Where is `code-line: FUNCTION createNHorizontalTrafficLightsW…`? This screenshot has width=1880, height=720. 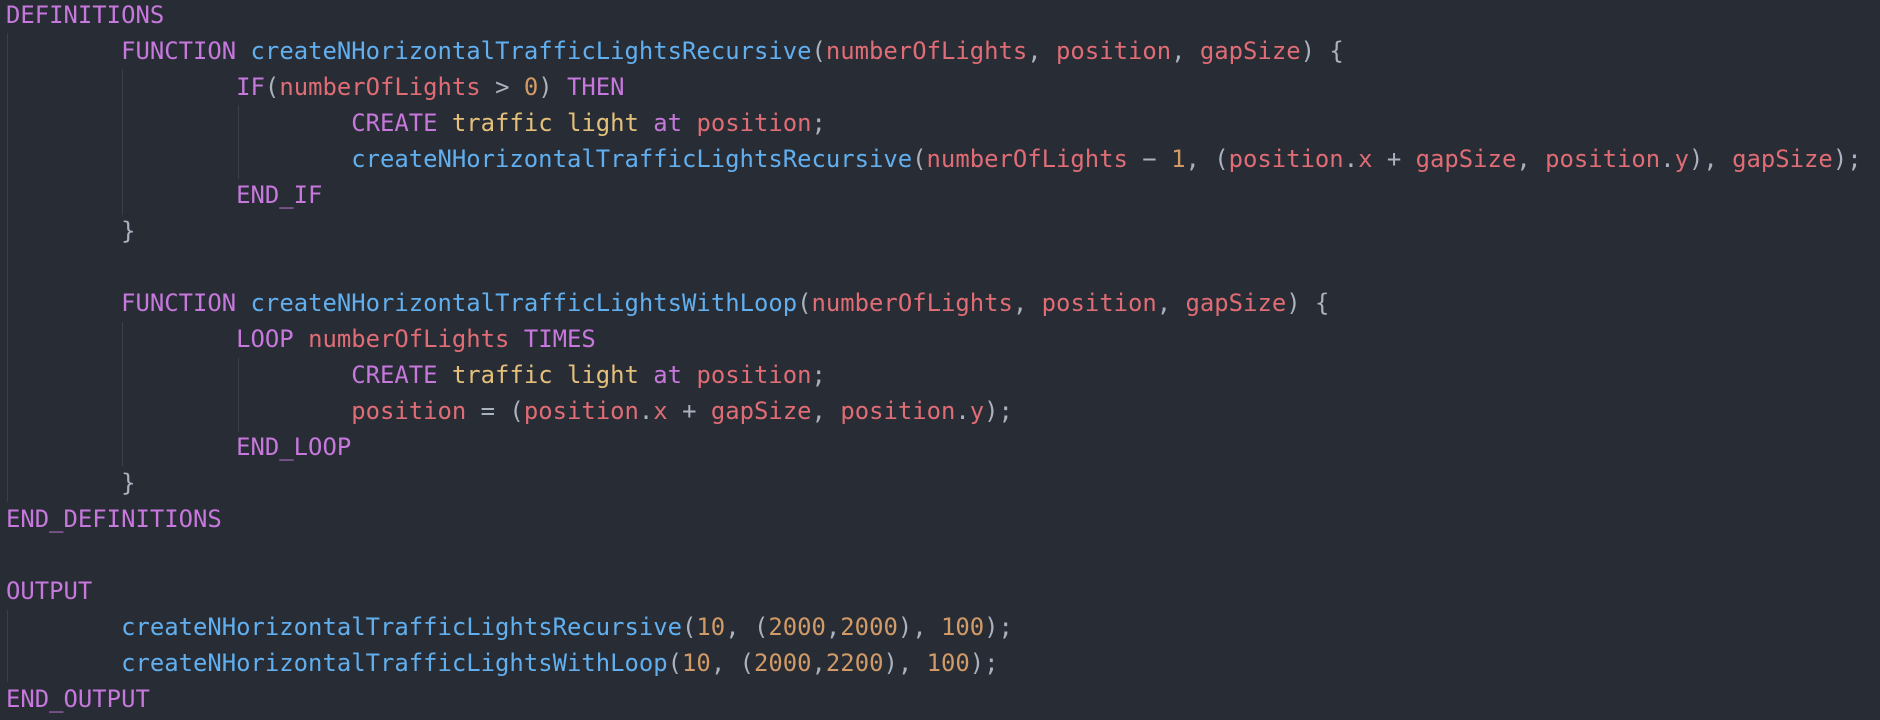
code-line: FUNCTION createNHorizontalTrafficLightsW… is located at coordinates (667, 303).